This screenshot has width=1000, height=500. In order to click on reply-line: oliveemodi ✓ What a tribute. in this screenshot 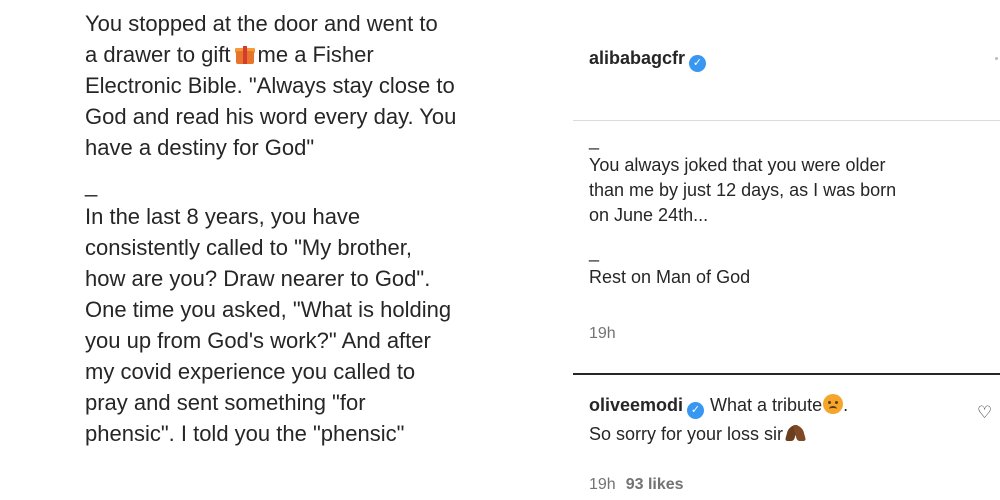, I will do `click(784, 405)`.